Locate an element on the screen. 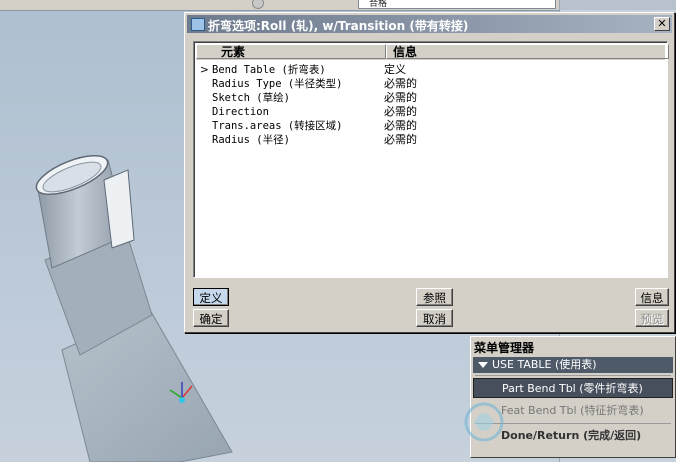 The width and height of the screenshot is (676, 462). dialog-titlebar: 折弯选项:Roll (轧), w/Transition (带有转接) ✕ is located at coordinates (429, 24).